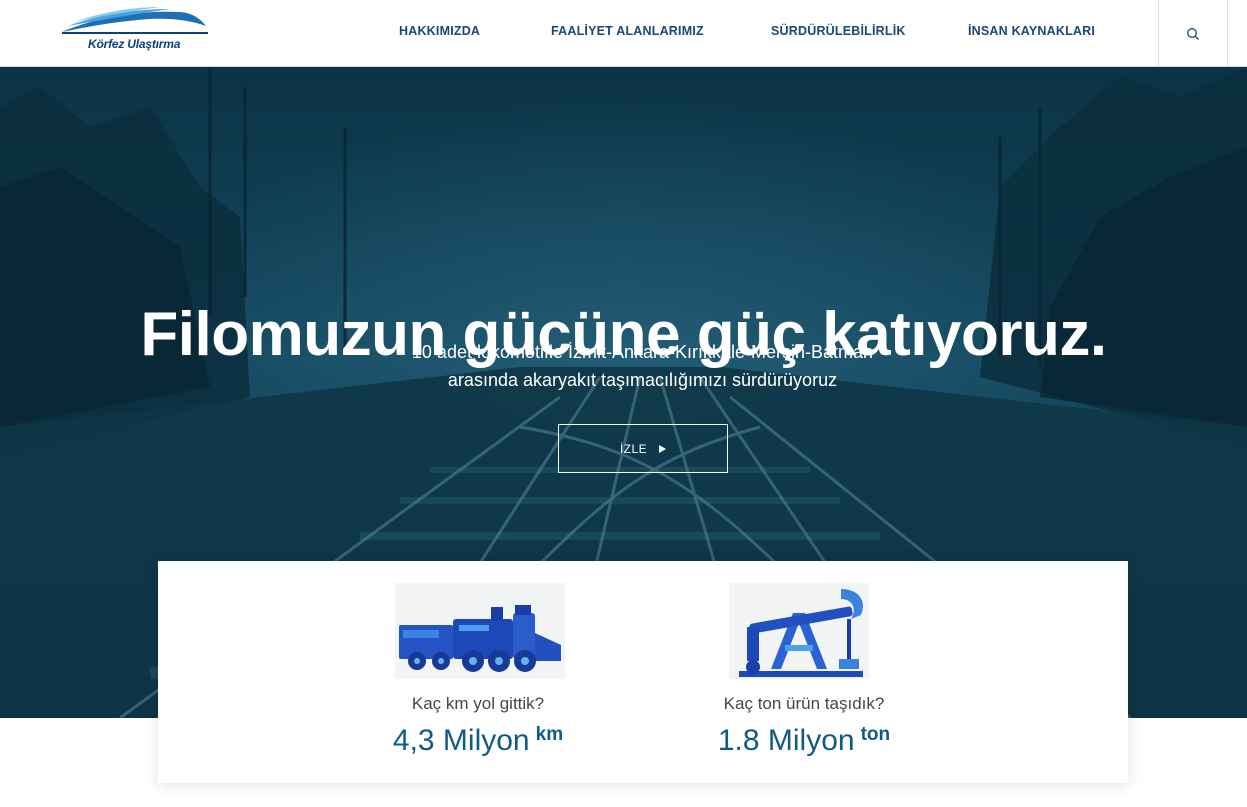  Describe the element at coordinates (633, 448) in the screenshot. I see `watch-button-label: İZLE` at that location.